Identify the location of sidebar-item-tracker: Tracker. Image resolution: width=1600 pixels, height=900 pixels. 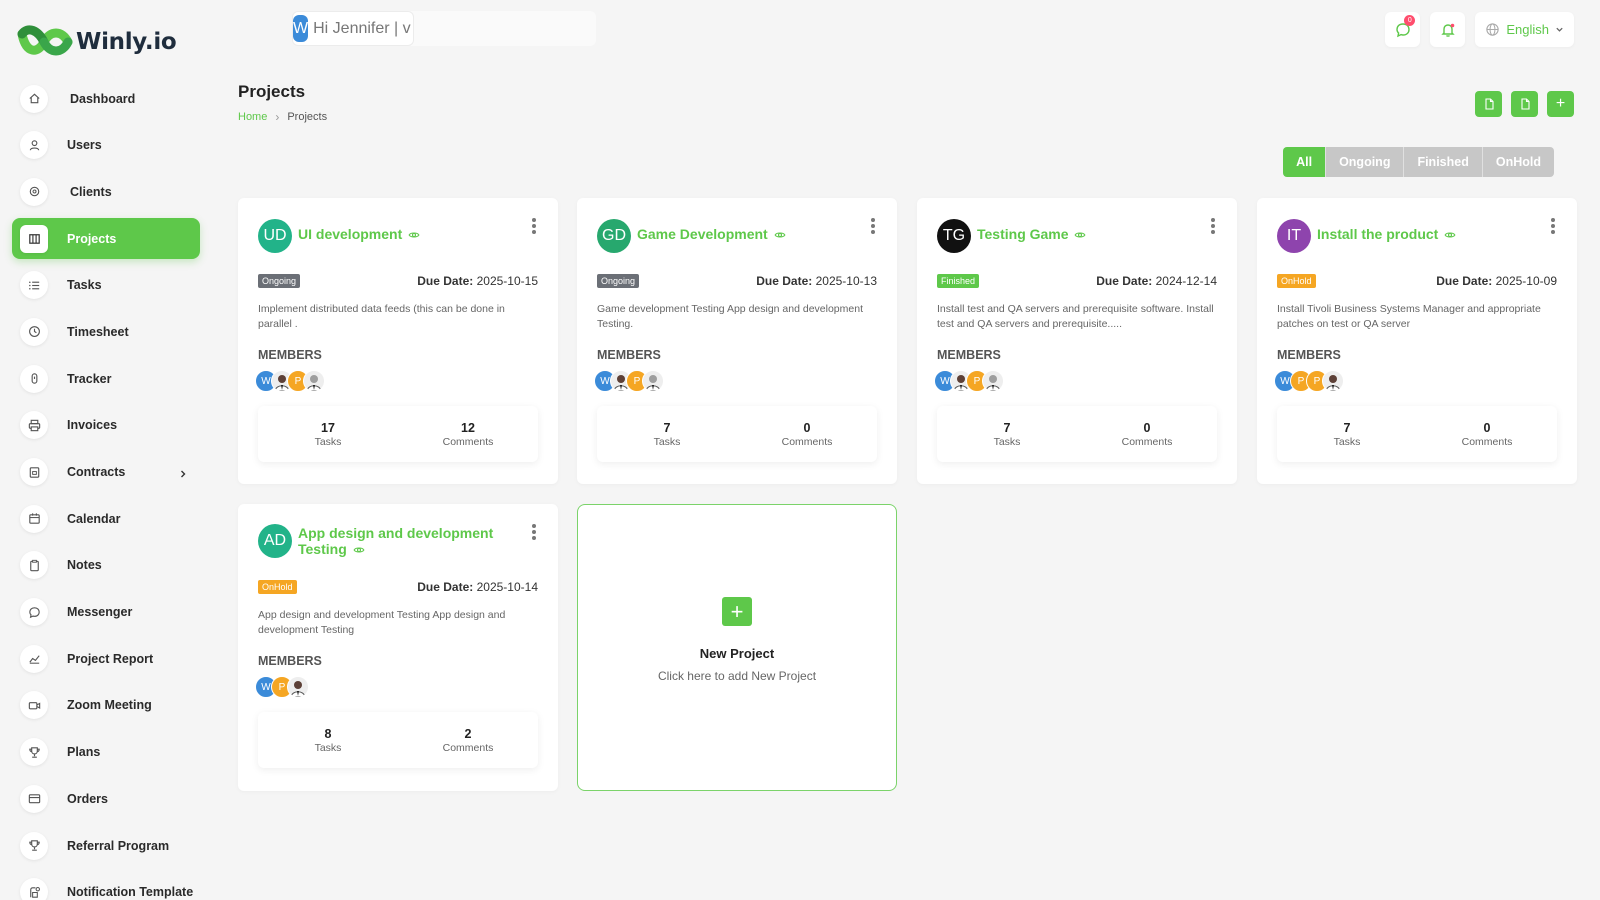
(106, 378).